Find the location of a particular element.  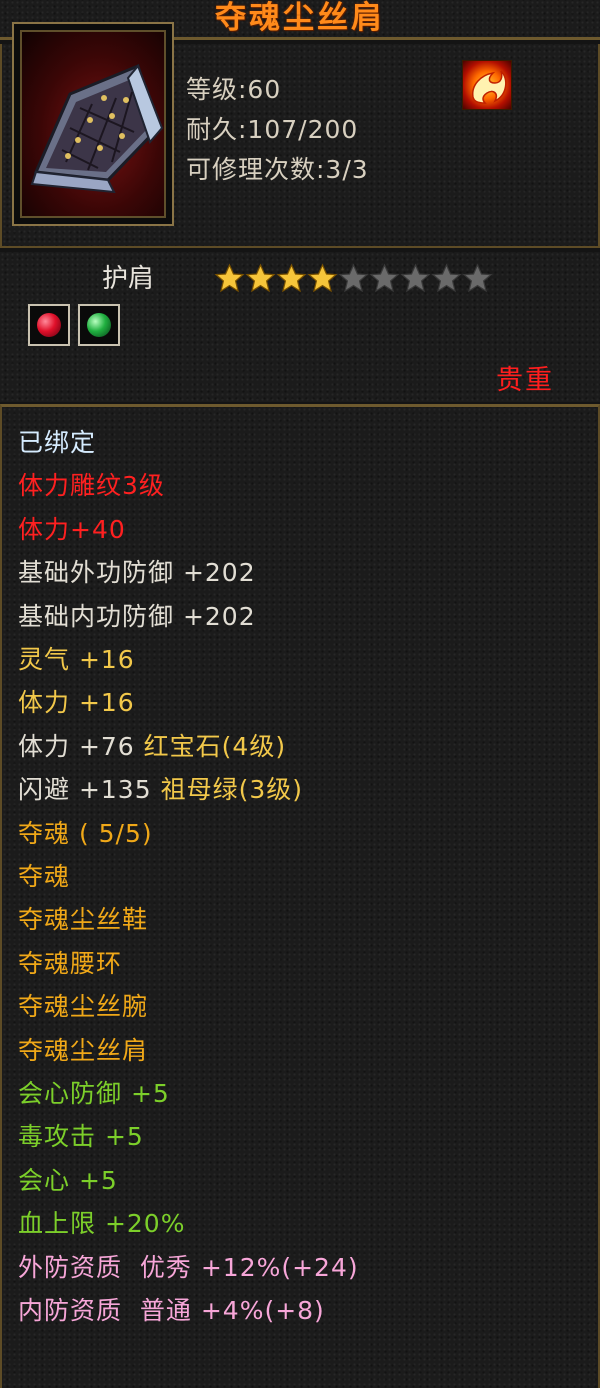

attribute-line: 夺魂尘丝鞋 is located at coordinates (83, 920).